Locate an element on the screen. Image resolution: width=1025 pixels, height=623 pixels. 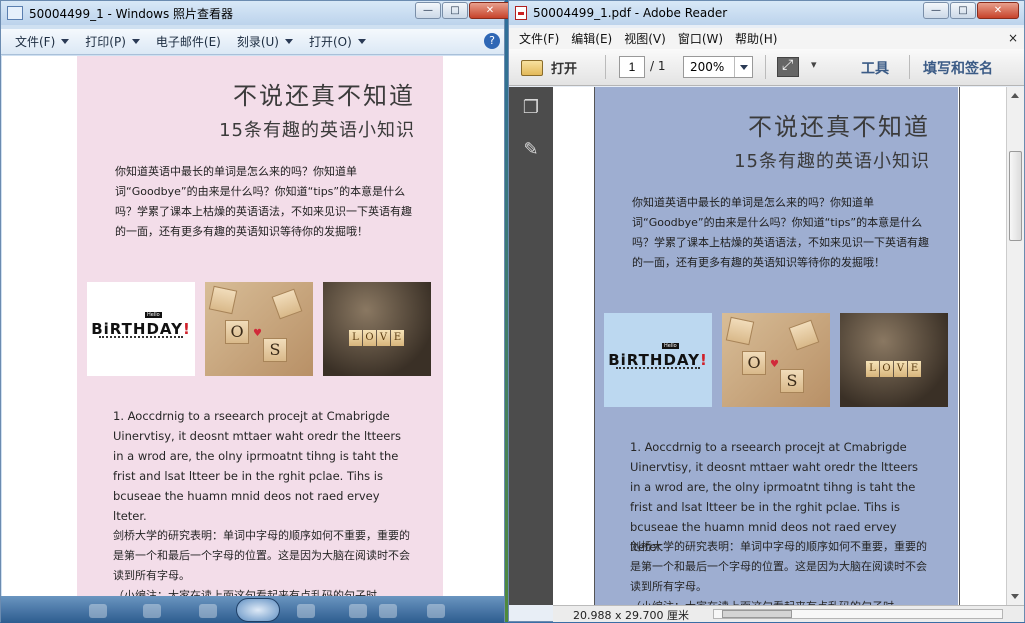
scroll-up-icon is located at coordinates (1015, 95).